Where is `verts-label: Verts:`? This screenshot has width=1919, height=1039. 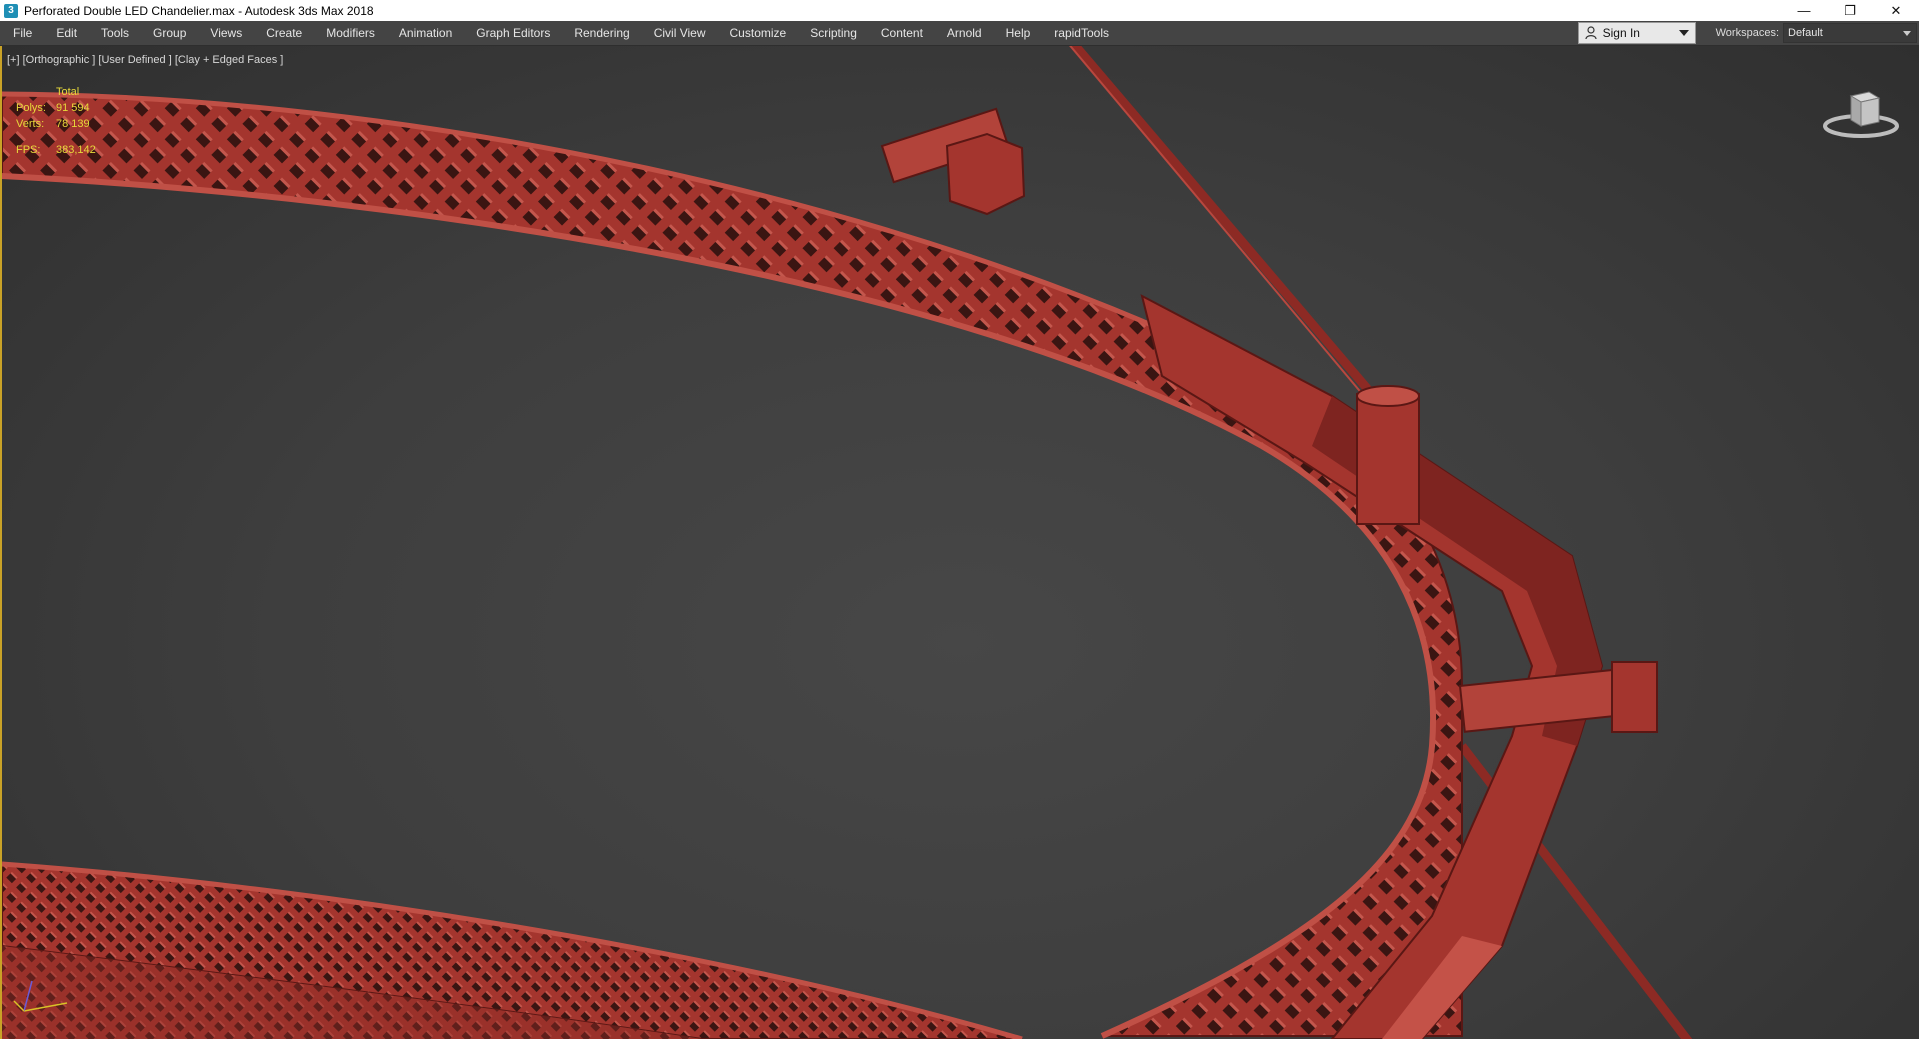 verts-label: Verts: is located at coordinates (30, 124).